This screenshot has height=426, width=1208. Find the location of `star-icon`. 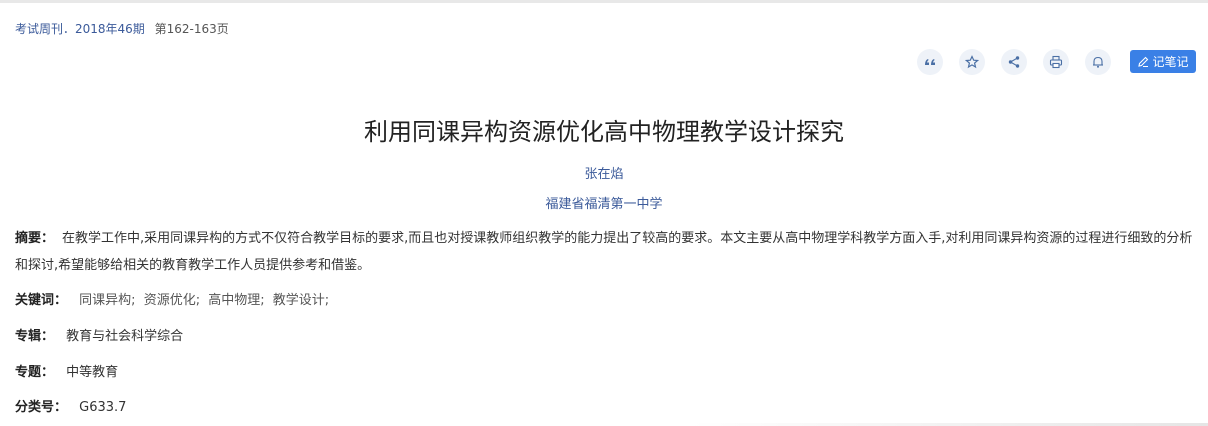

star-icon is located at coordinates (972, 62).